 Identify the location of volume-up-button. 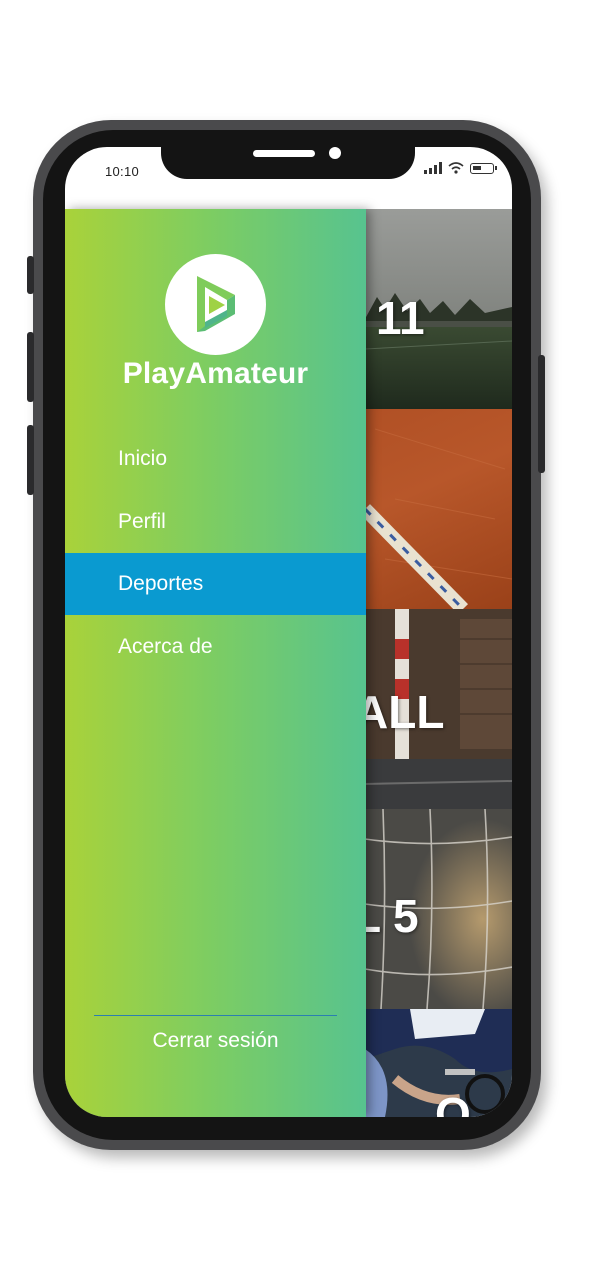
(30, 367).